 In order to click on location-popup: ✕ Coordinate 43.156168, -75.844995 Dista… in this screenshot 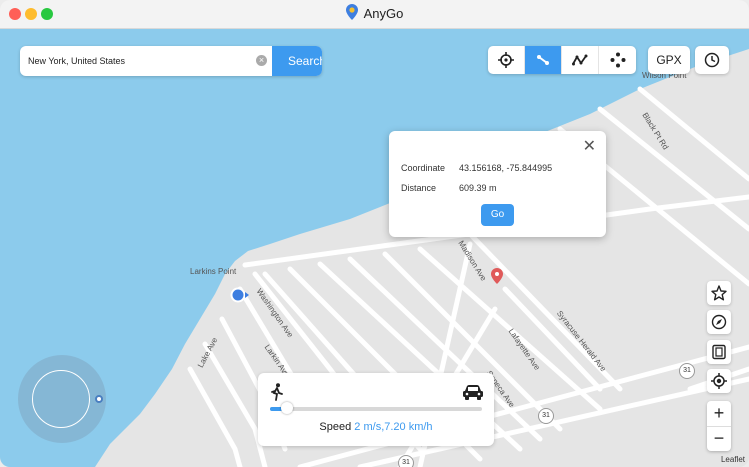, I will do `click(497, 184)`.